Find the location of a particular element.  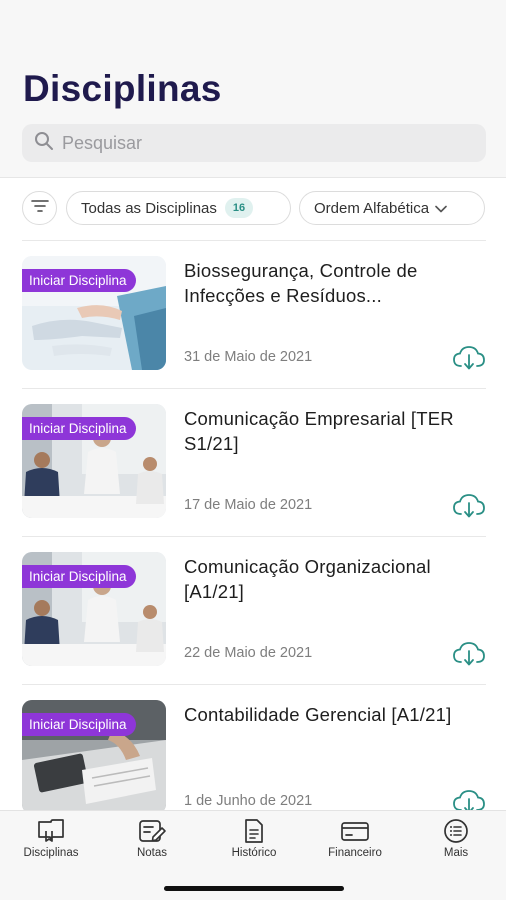

tab-label: Disciplinas is located at coordinates (51, 853).